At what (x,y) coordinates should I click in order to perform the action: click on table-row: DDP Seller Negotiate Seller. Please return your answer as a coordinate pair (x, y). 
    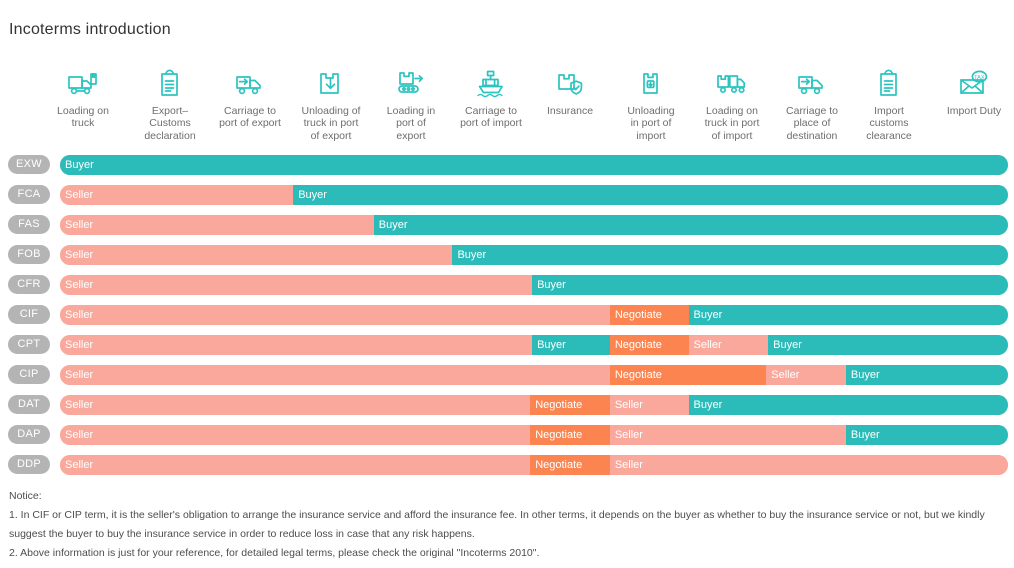
    Looking at the image, I should click on (507, 467).